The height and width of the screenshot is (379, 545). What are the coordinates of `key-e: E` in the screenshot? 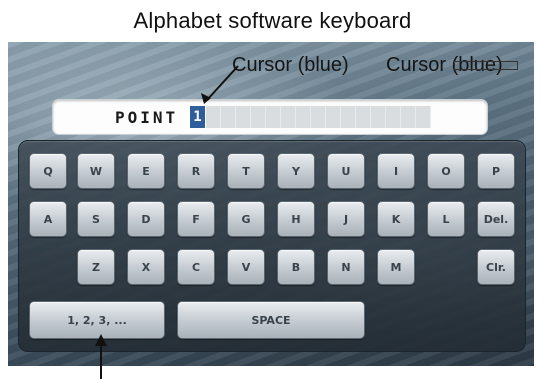 It's located at (146, 171).